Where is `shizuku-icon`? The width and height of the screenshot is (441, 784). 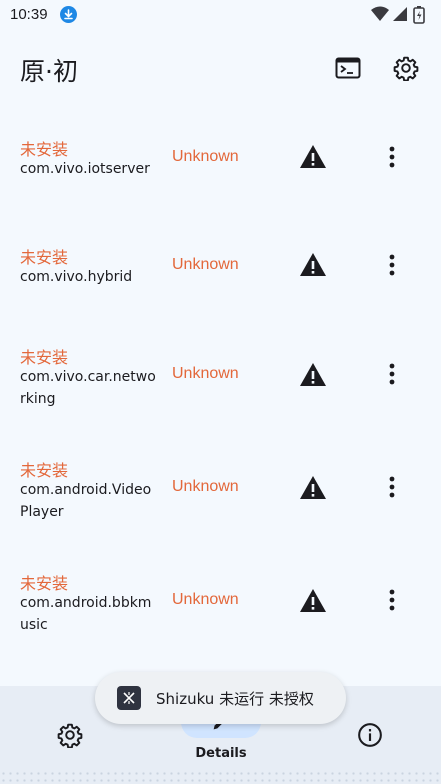
shizuku-icon is located at coordinates (129, 698).